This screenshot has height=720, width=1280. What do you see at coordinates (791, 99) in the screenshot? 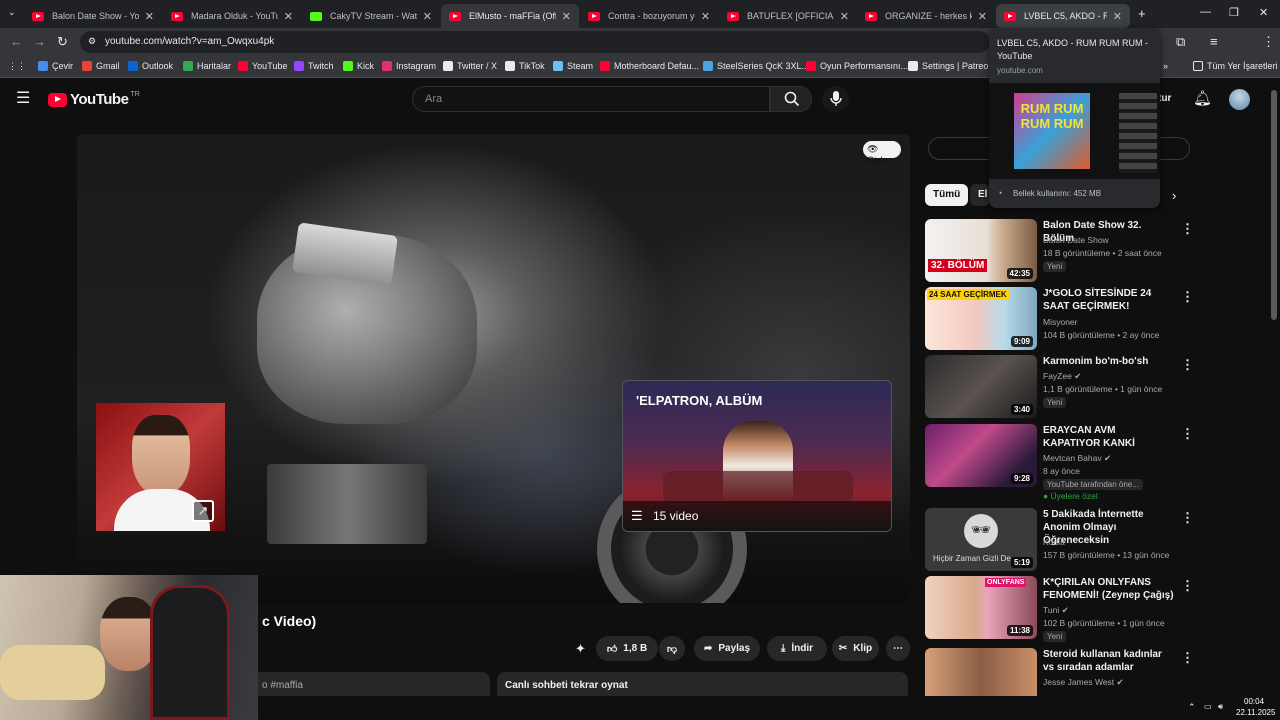
I see `search-button` at bounding box center [791, 99].